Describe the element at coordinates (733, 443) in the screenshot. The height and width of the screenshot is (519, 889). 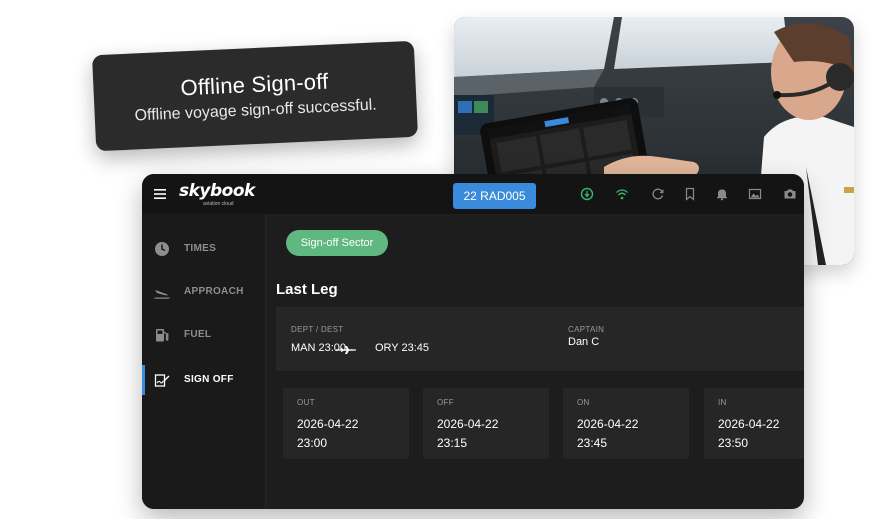
I see `time-card-time: 23:50` at that location.